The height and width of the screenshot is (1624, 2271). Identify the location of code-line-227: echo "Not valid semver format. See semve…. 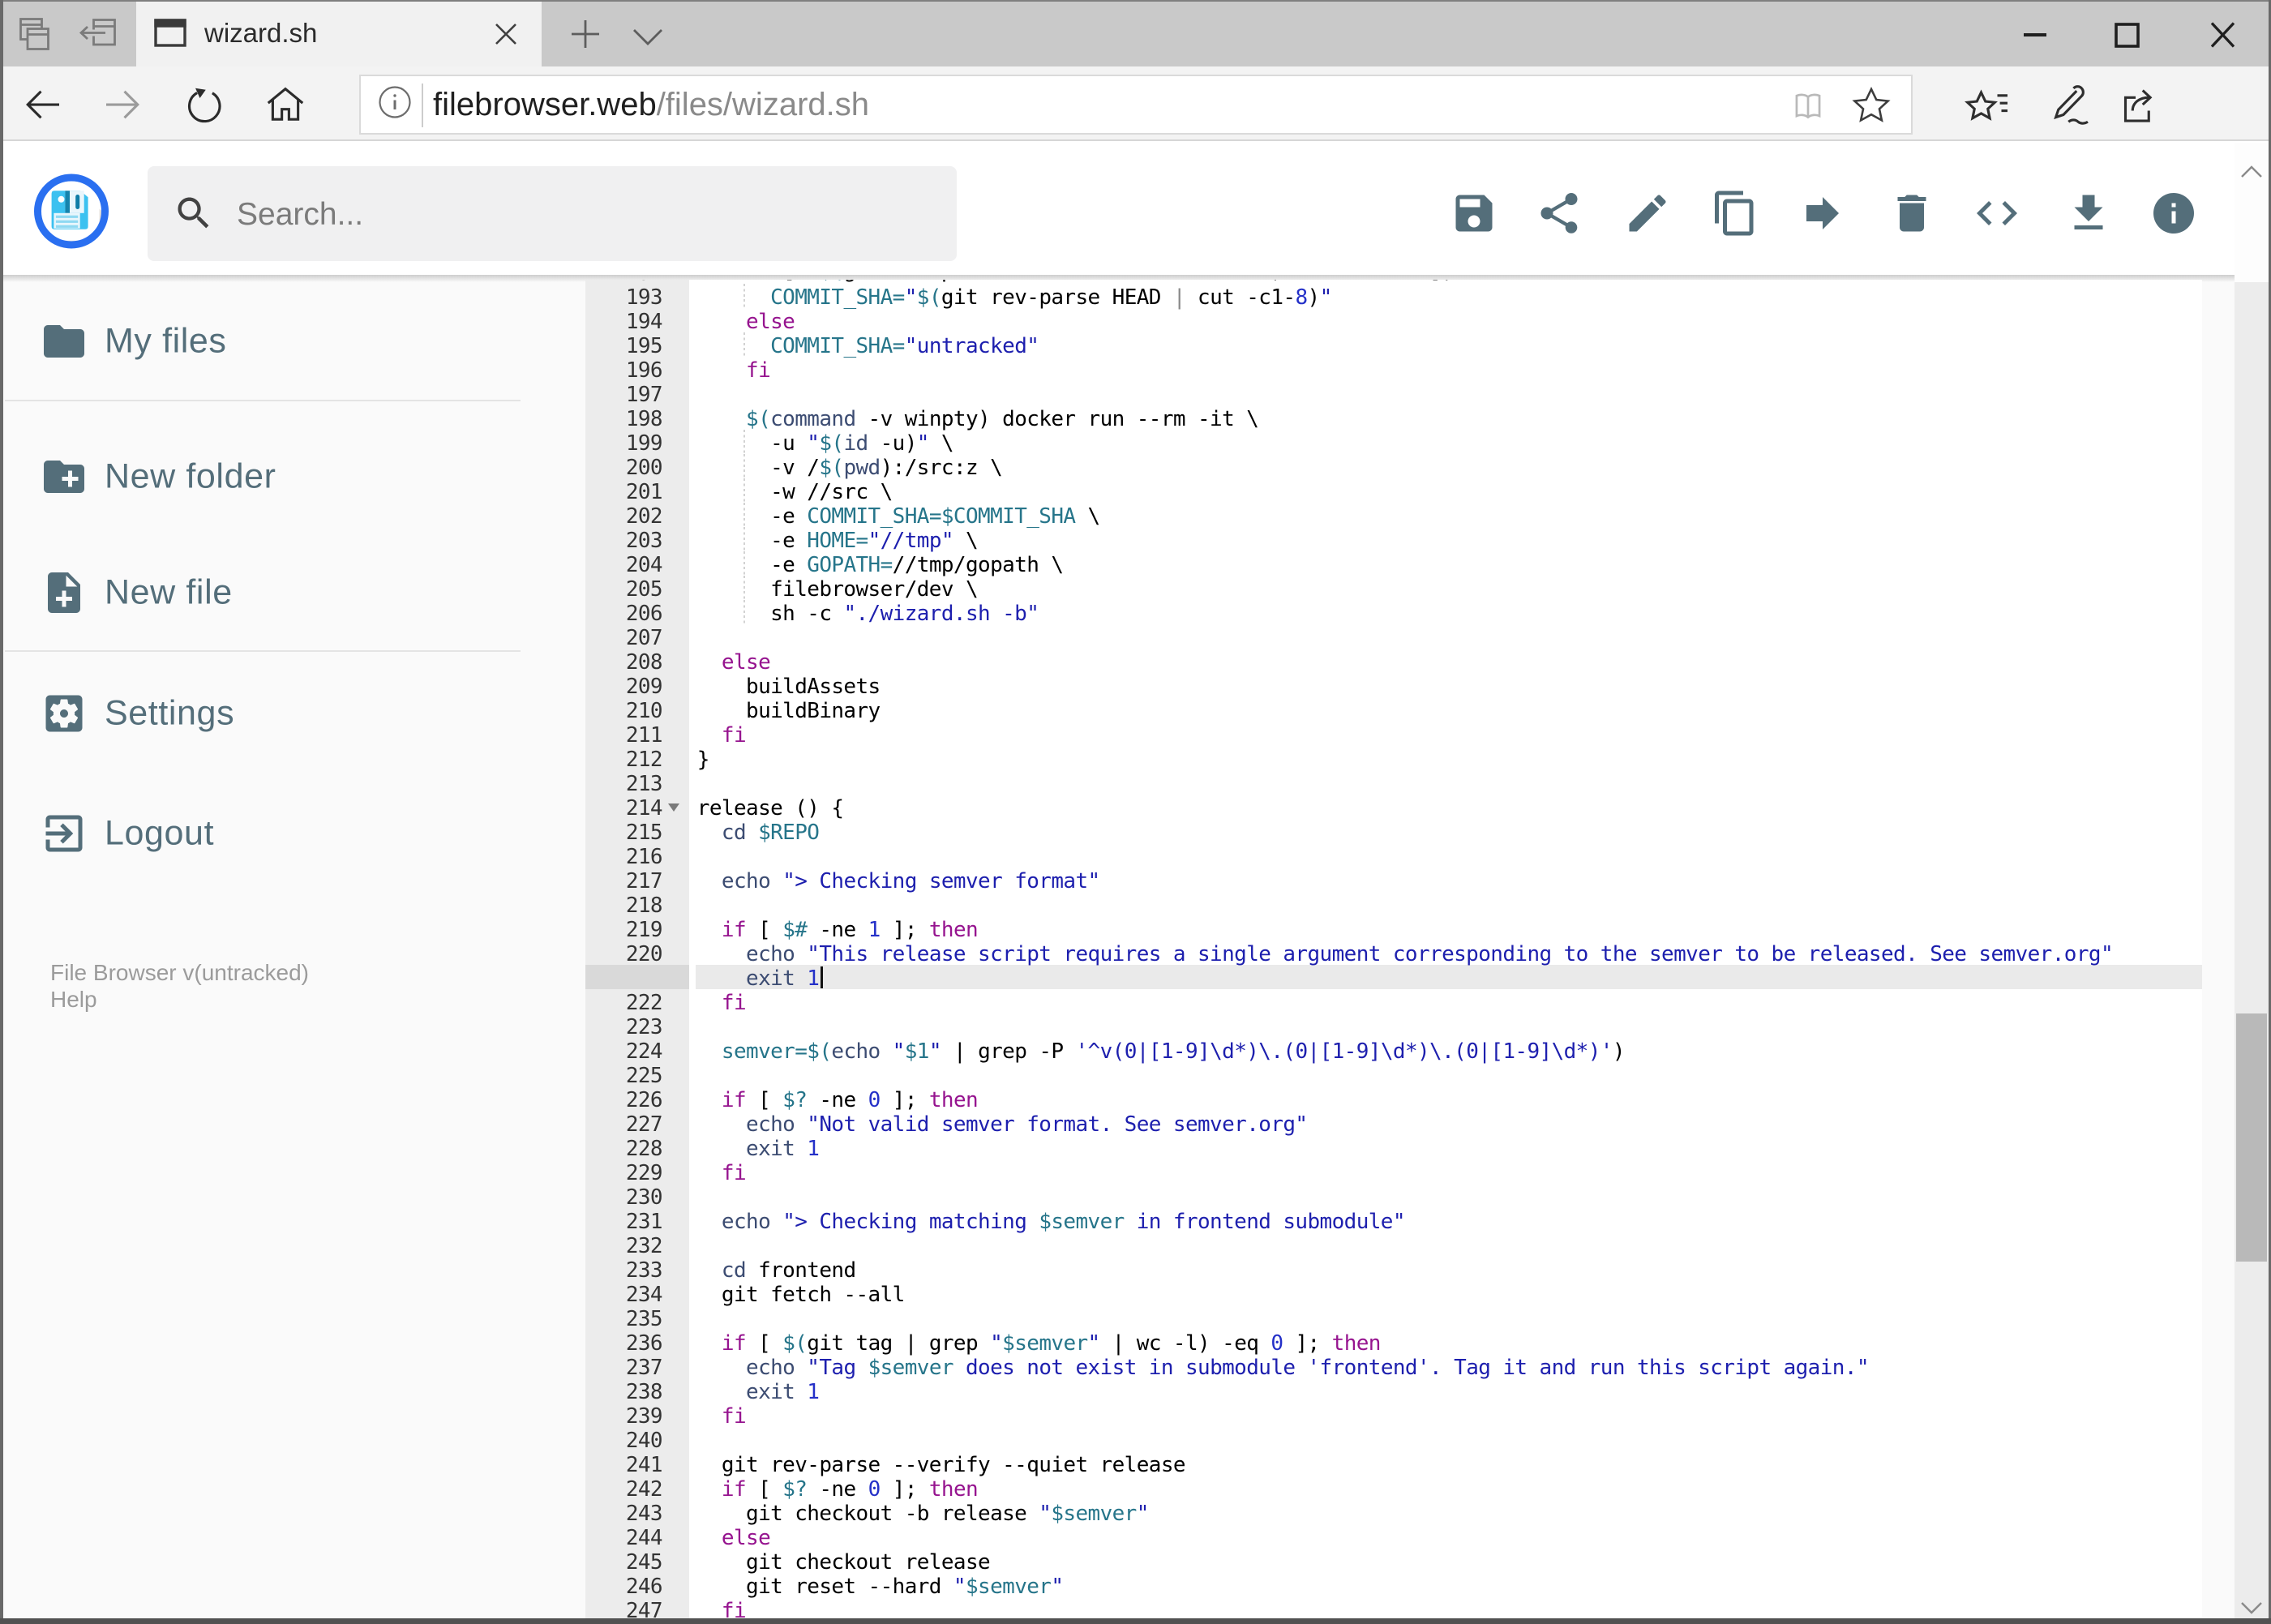
(1027, 1125).